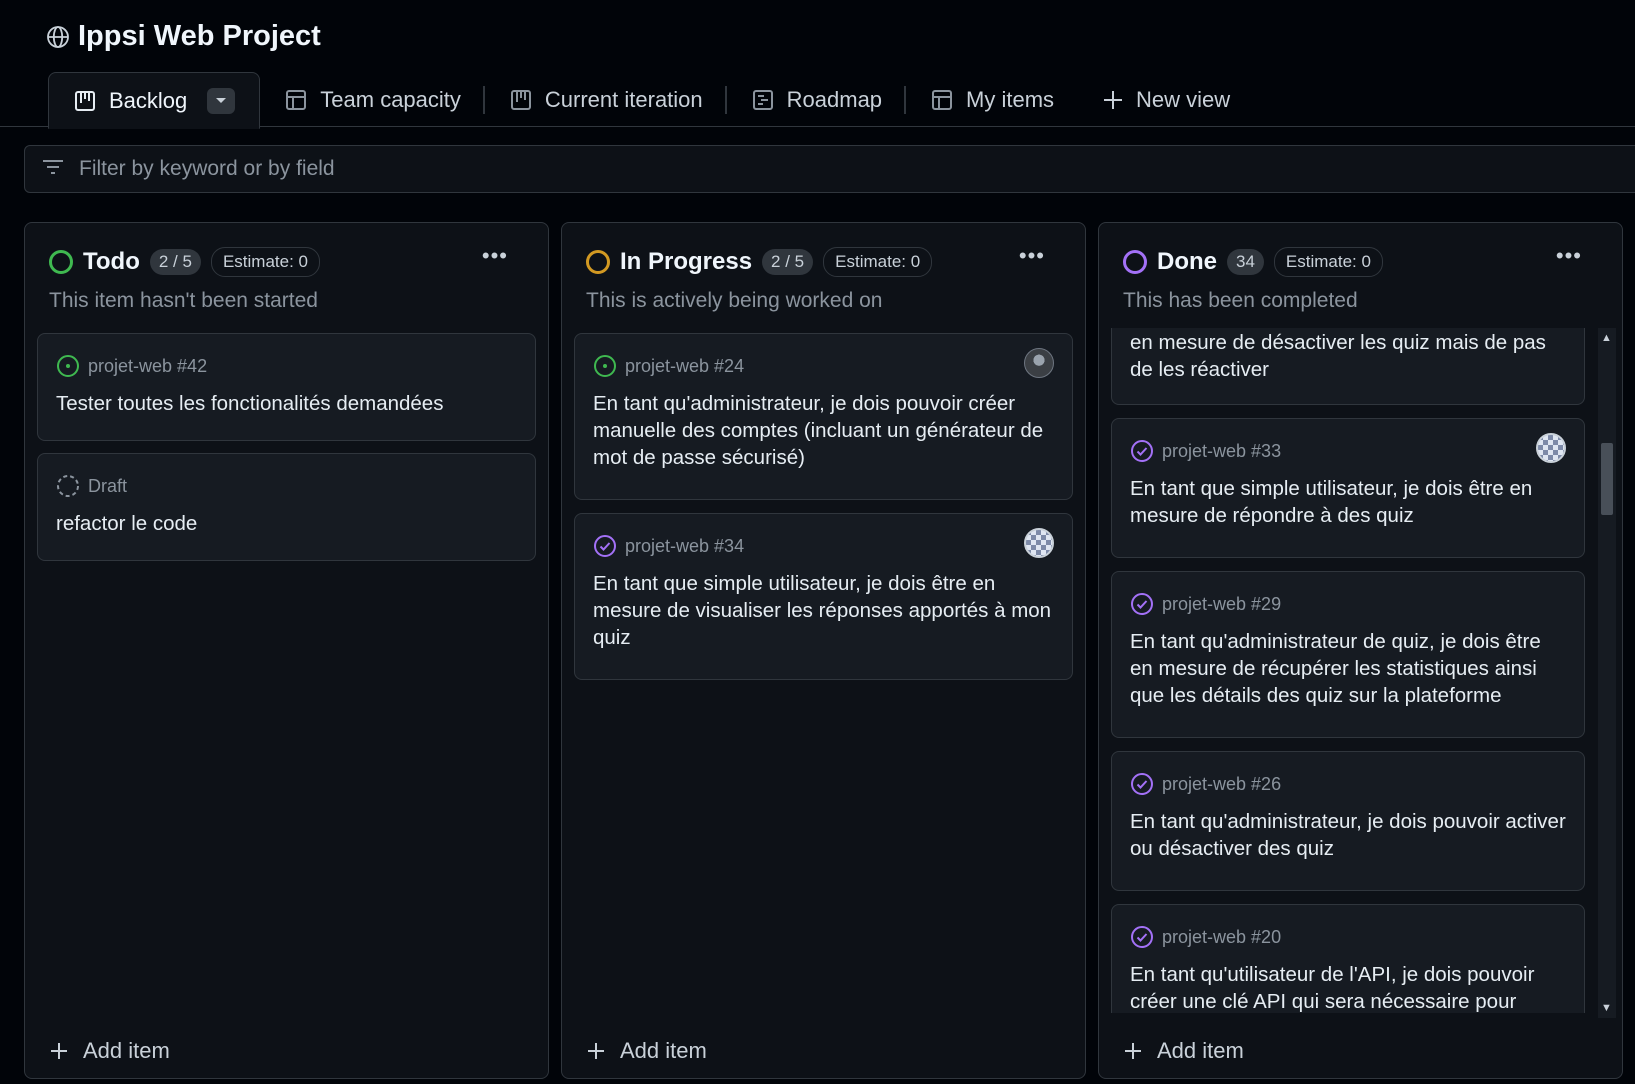 The image size is (1635, 1084). Describe the element at coordinates (147, 366) in the screenshot. I see `card-reference: projet-web #42` at that location.